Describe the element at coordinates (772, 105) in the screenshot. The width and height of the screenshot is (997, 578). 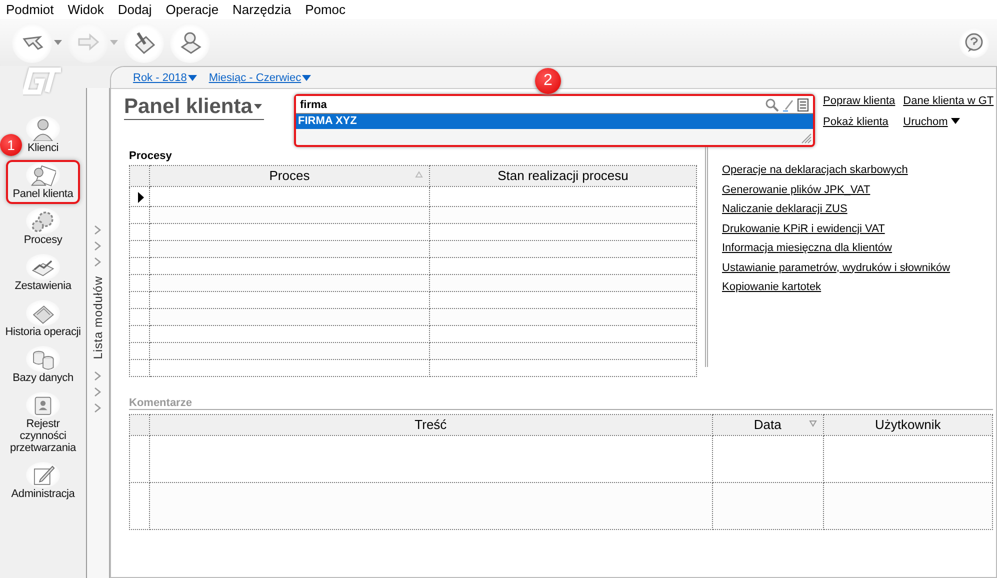
I see `search-icon` at that location.